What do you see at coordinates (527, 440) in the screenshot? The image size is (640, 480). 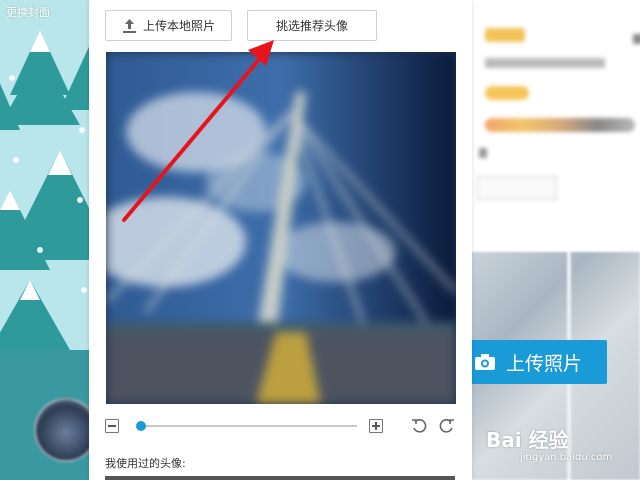 I see `watermark-logo: Bai 经验` at bounding box center [527, 440].